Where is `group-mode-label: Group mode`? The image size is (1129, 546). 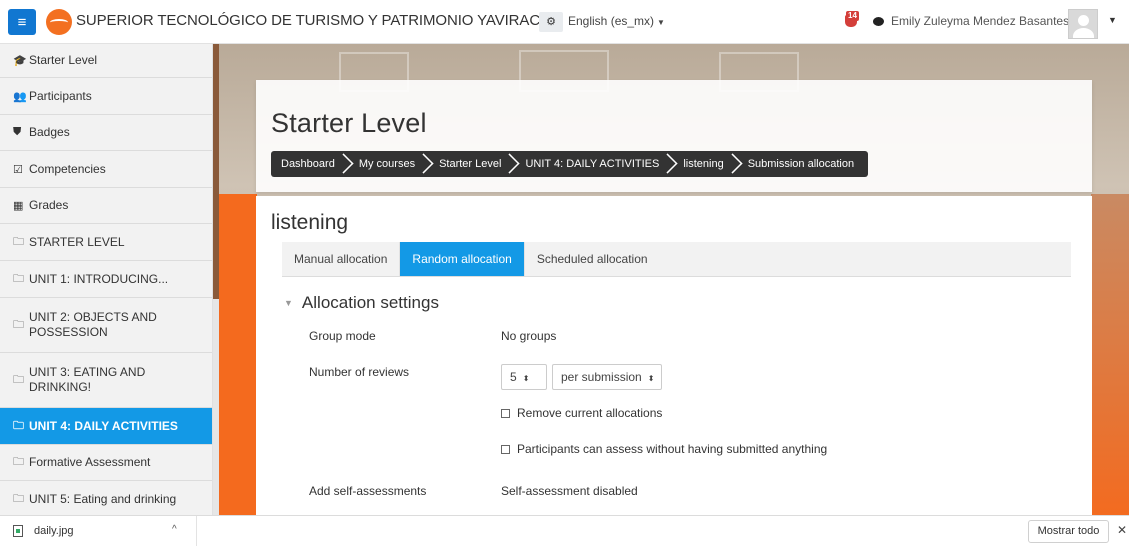 group-mode-label: Group mode is located at coordinates (342, 336).